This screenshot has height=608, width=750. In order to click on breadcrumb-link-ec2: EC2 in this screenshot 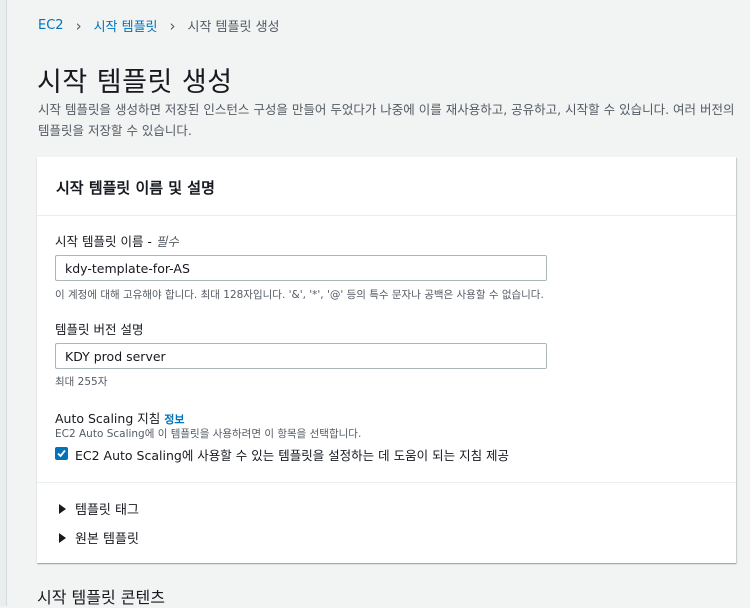, I will do `click(51, 25)`.